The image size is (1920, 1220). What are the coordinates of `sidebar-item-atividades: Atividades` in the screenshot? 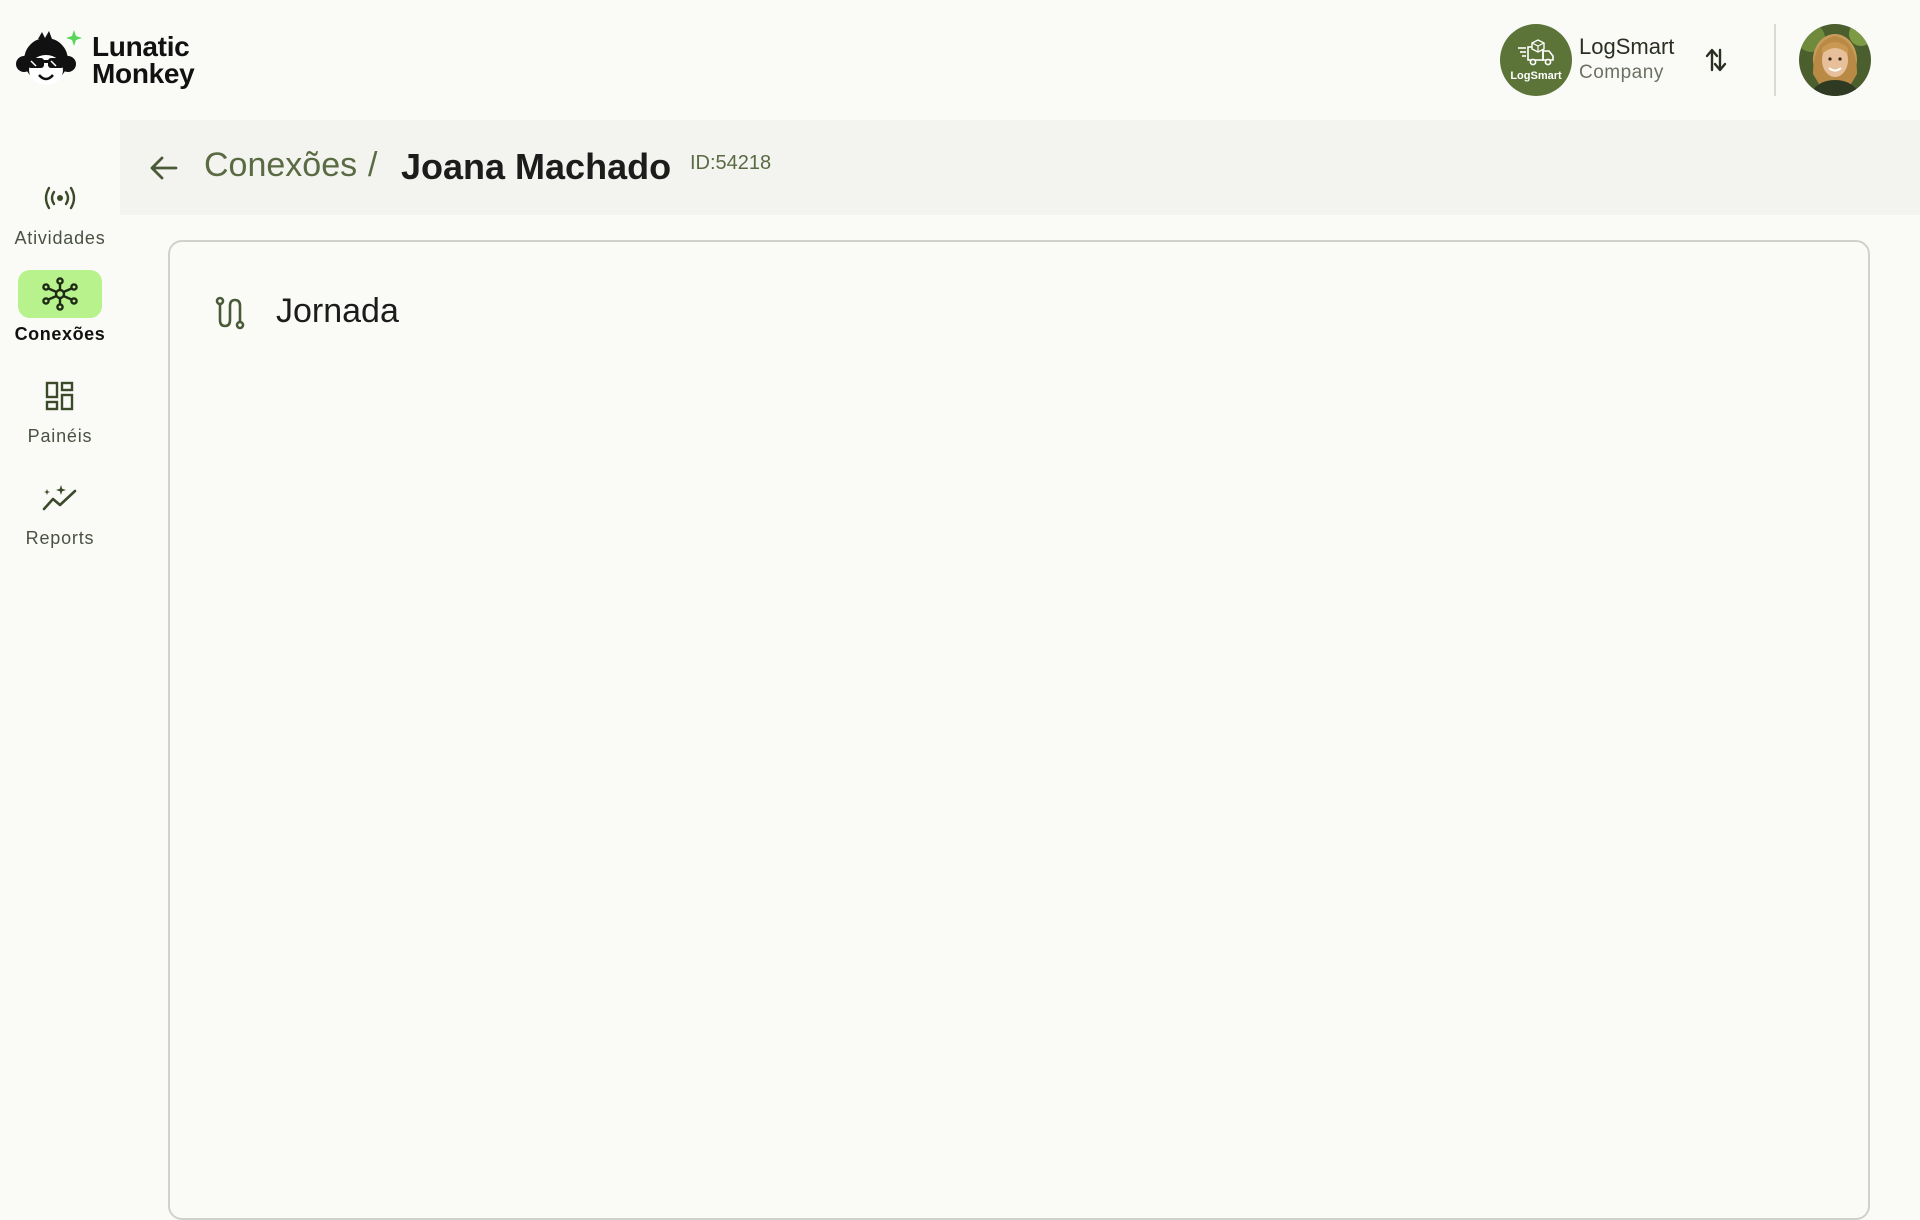 It's located at (60, 211).